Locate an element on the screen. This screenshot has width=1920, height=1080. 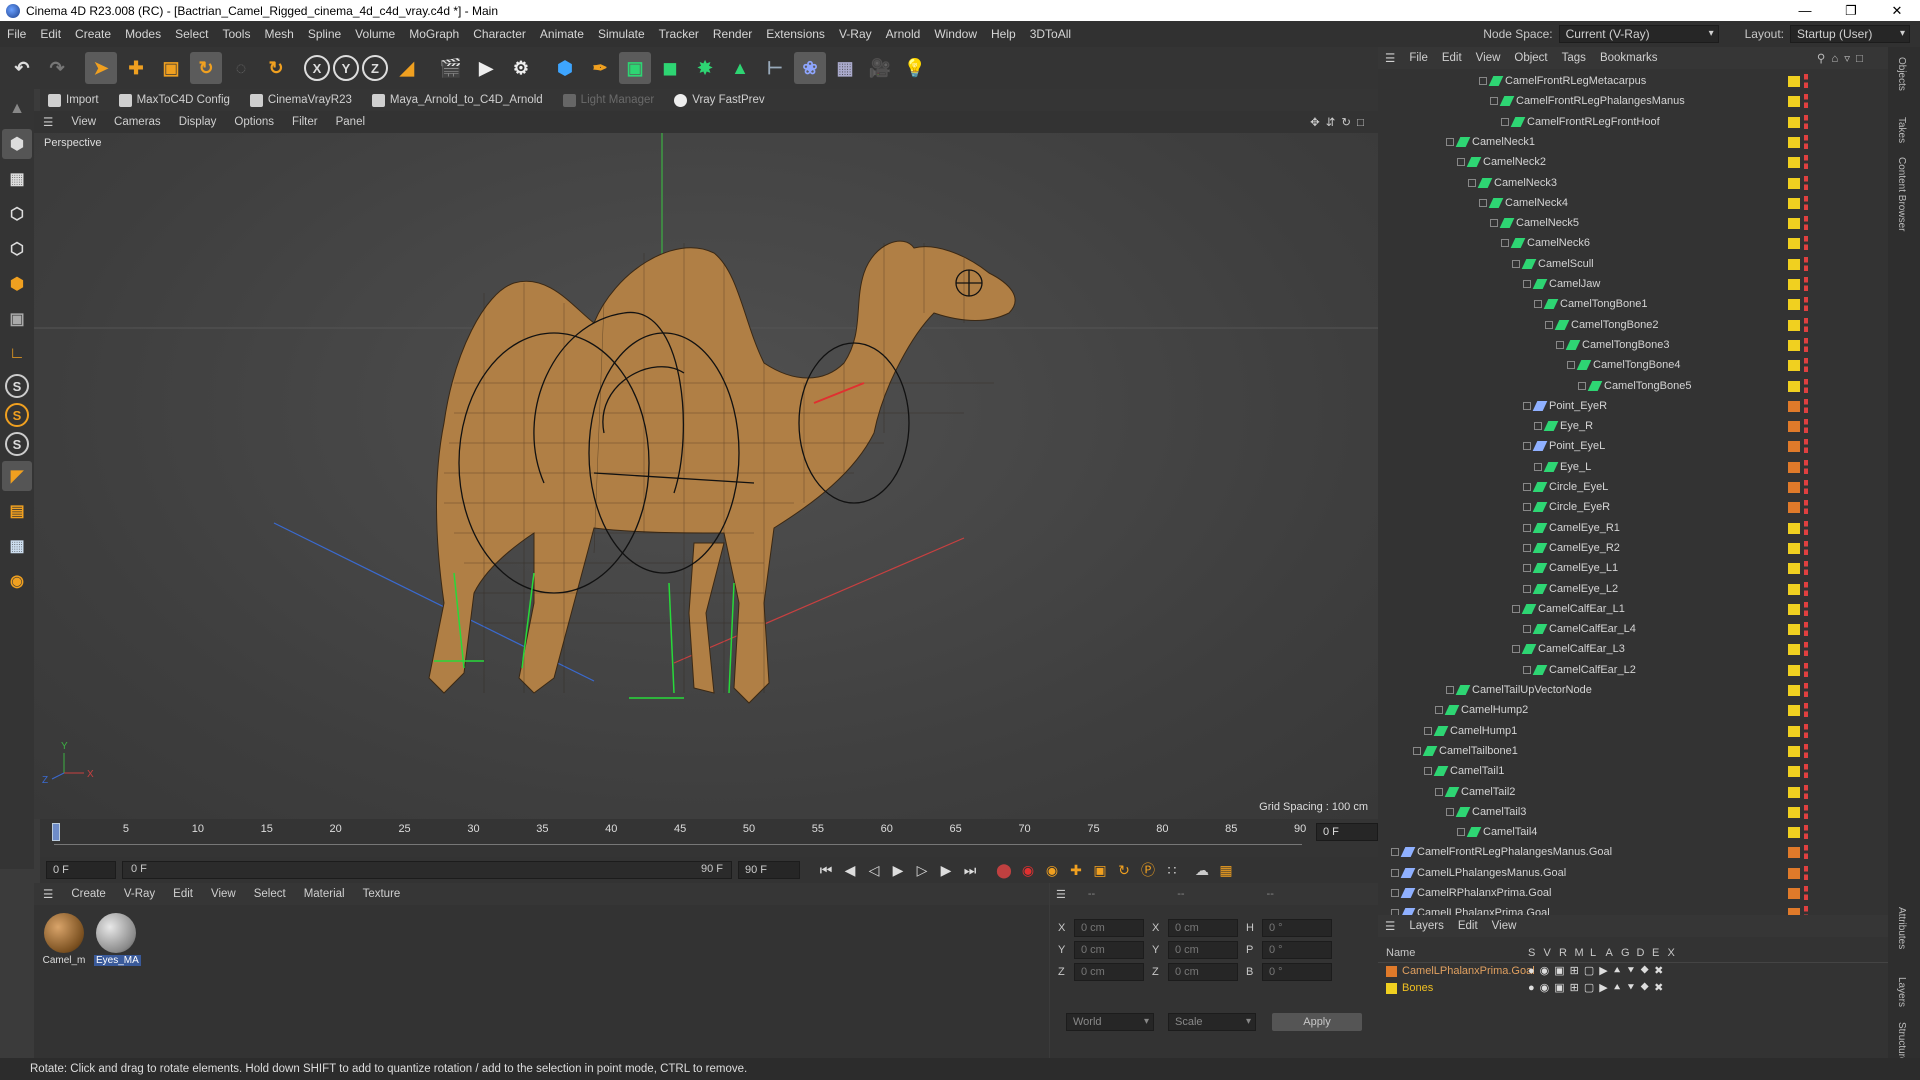
coord-size-field: 0 cm is located at coordinates (1203, 928).